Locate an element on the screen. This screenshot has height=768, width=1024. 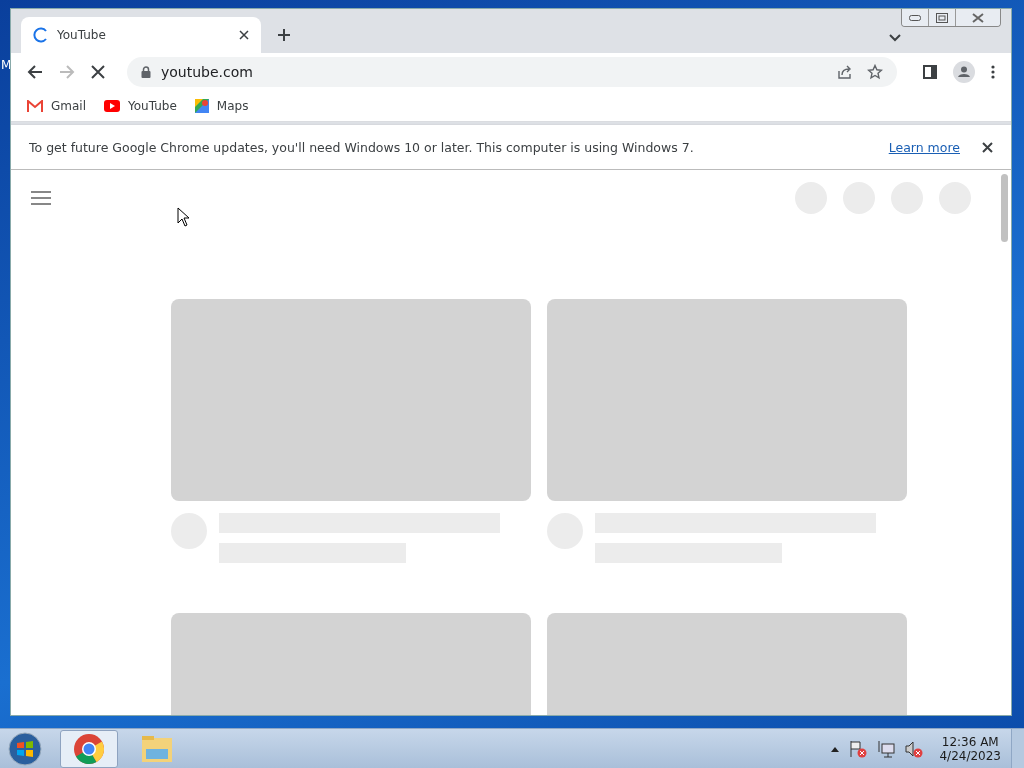
mail-icon is located at coordinates (35, 106).